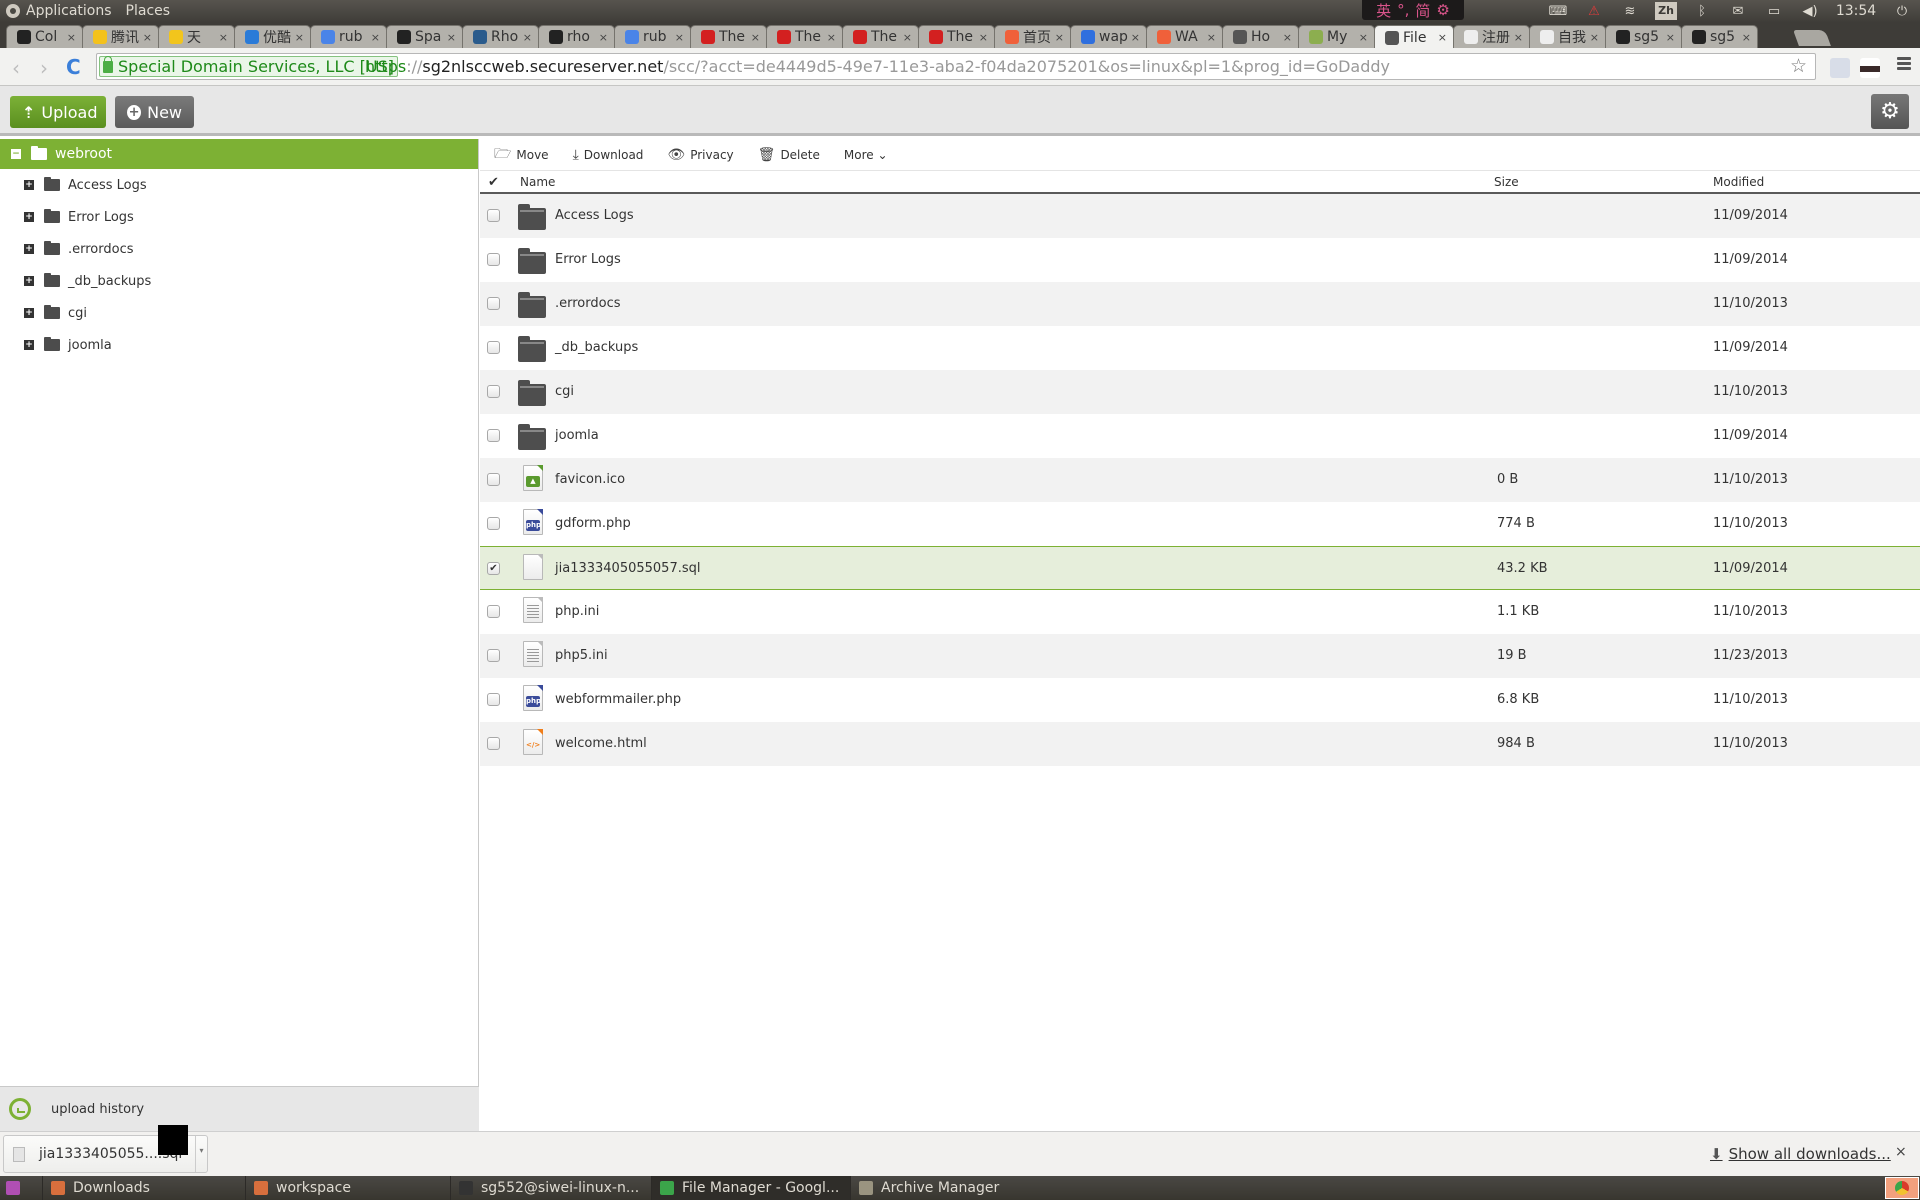 This screenshot has height=1200, width=1920. I want to click on wifi-icon: ≋, so click(1630, 11).